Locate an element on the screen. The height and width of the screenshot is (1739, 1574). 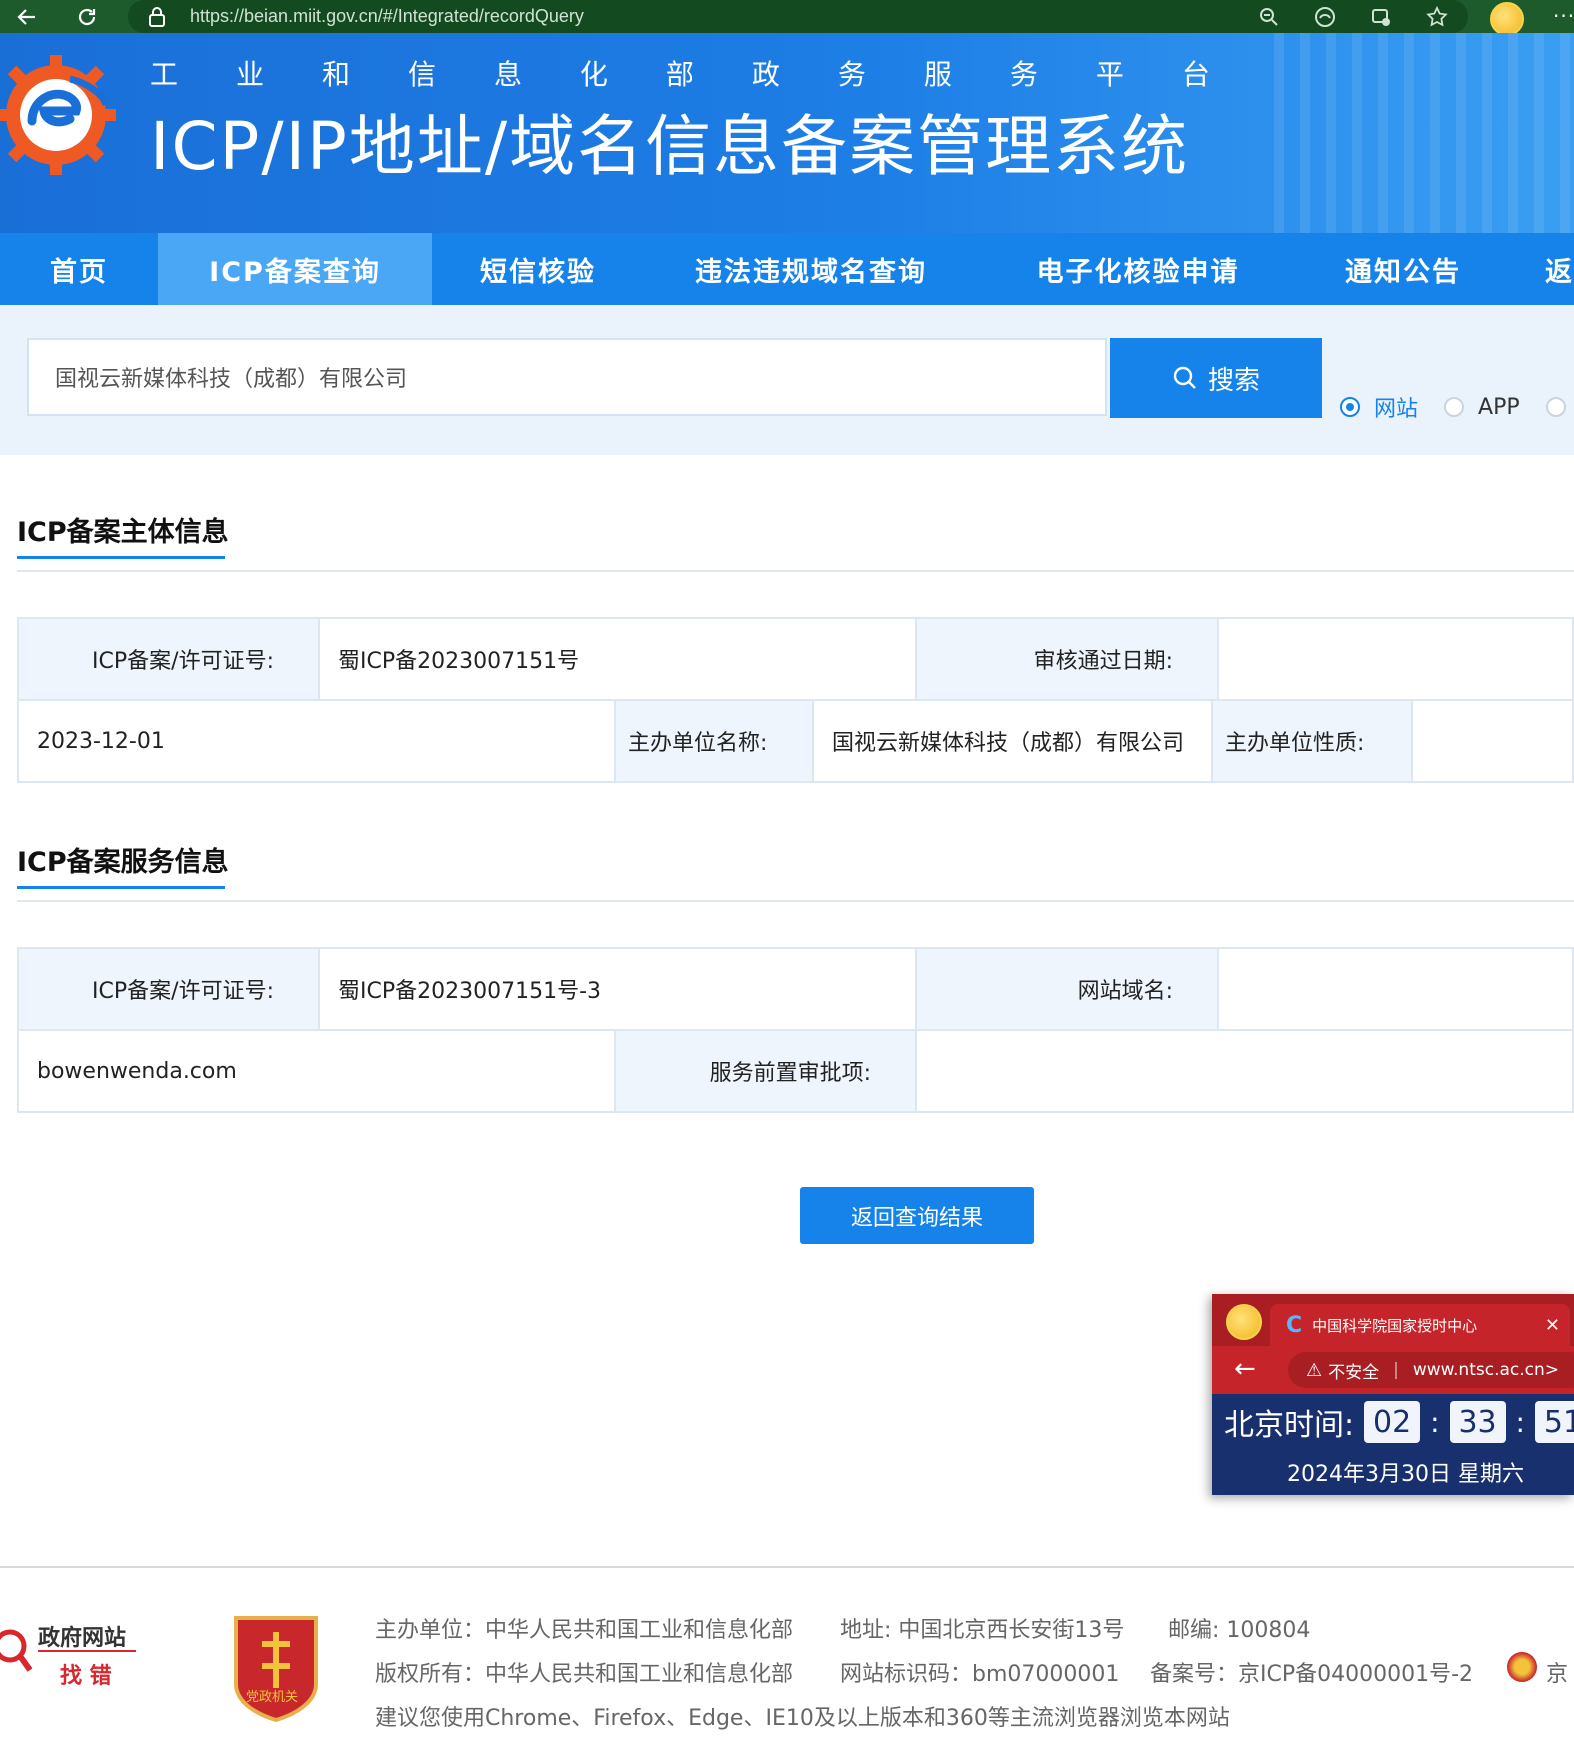
subject-info-title: ICP备案主体信息 is located at coordinates (123, 532).